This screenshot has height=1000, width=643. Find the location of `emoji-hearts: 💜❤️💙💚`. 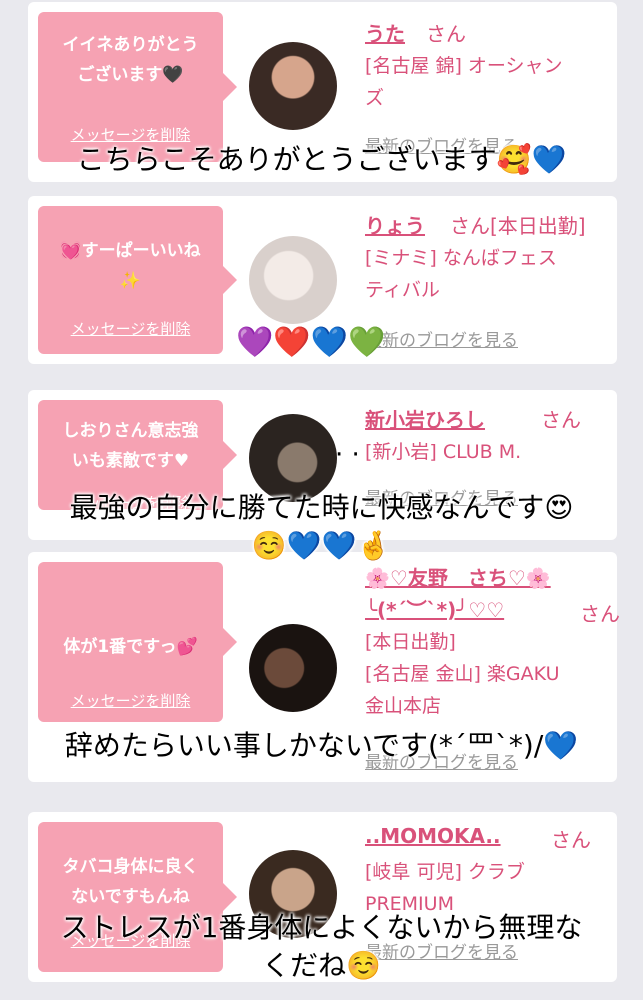

emoji-hearts: 💜❤️💙💚 is located at coordinates (311, 342).